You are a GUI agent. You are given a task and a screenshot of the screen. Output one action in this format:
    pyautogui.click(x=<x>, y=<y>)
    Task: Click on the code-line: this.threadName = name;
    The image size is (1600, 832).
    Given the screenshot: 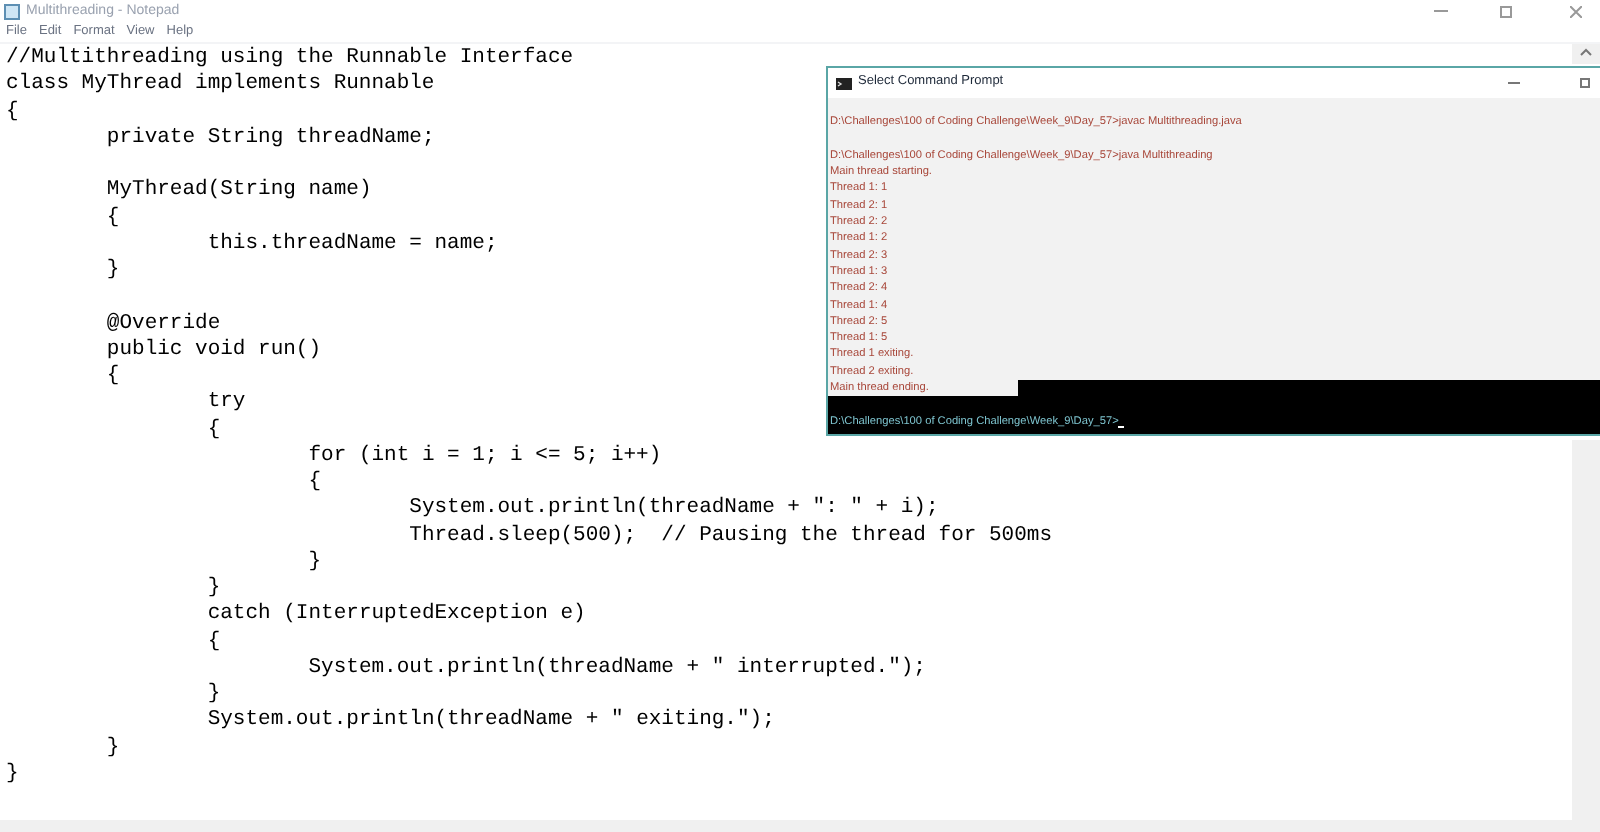 What is the action you would take?
    pyautogui.click(x=351, y=243)
    